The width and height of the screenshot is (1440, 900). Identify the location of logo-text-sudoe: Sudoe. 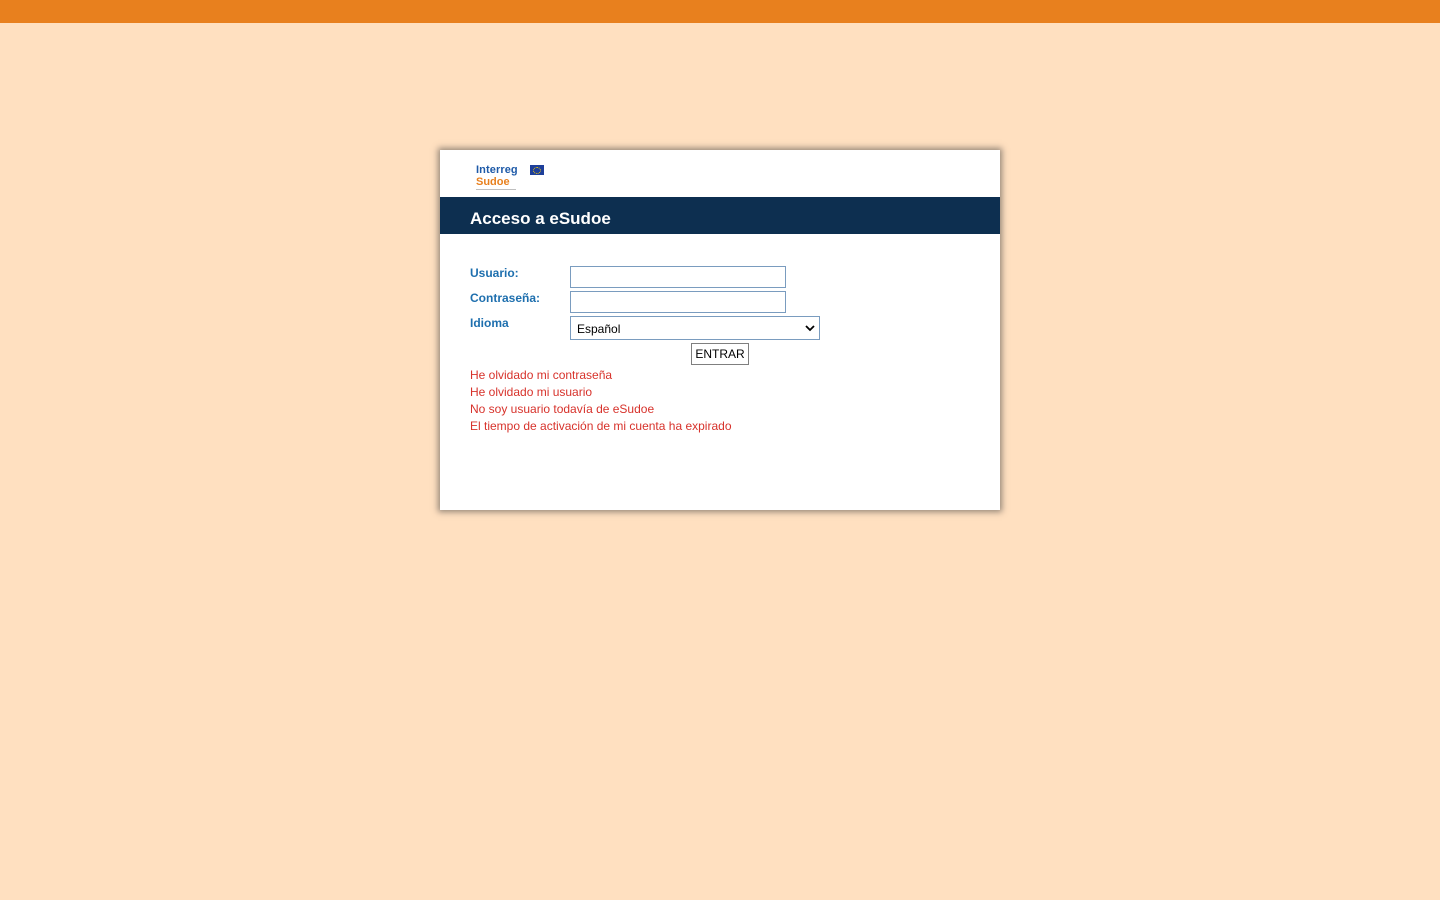
(493, 182).